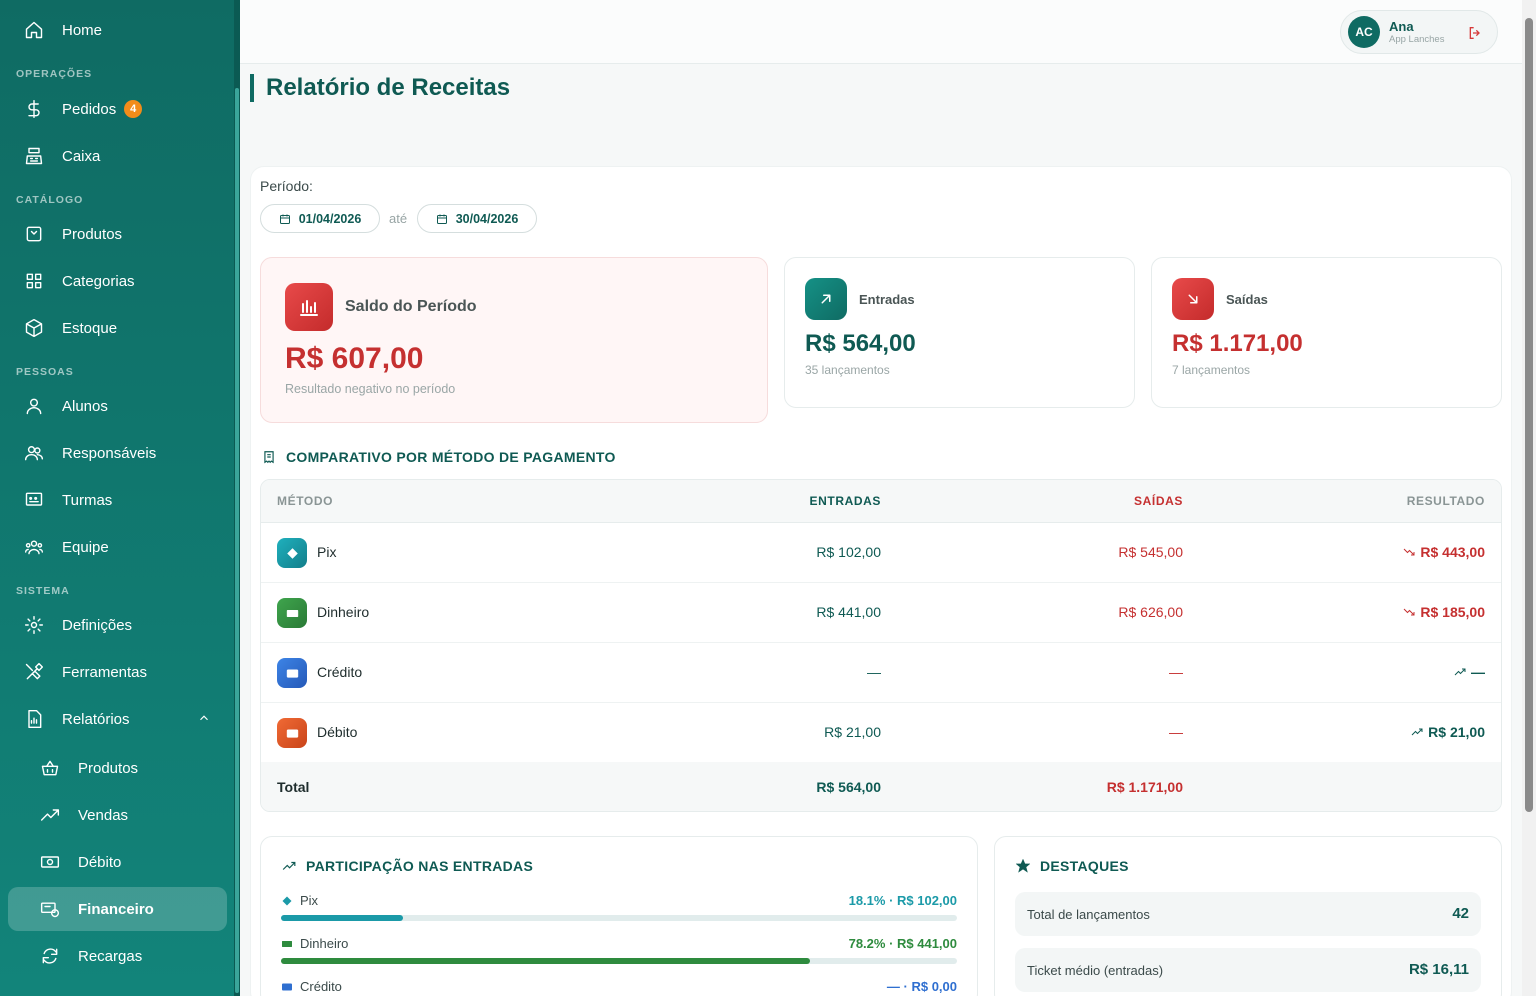 The width and height of the screenshot is (1536, 996). Describe the element at coordinates (105, 672) in the screenshot. I see `sidebar-item-label: Ferramentas` at that location.